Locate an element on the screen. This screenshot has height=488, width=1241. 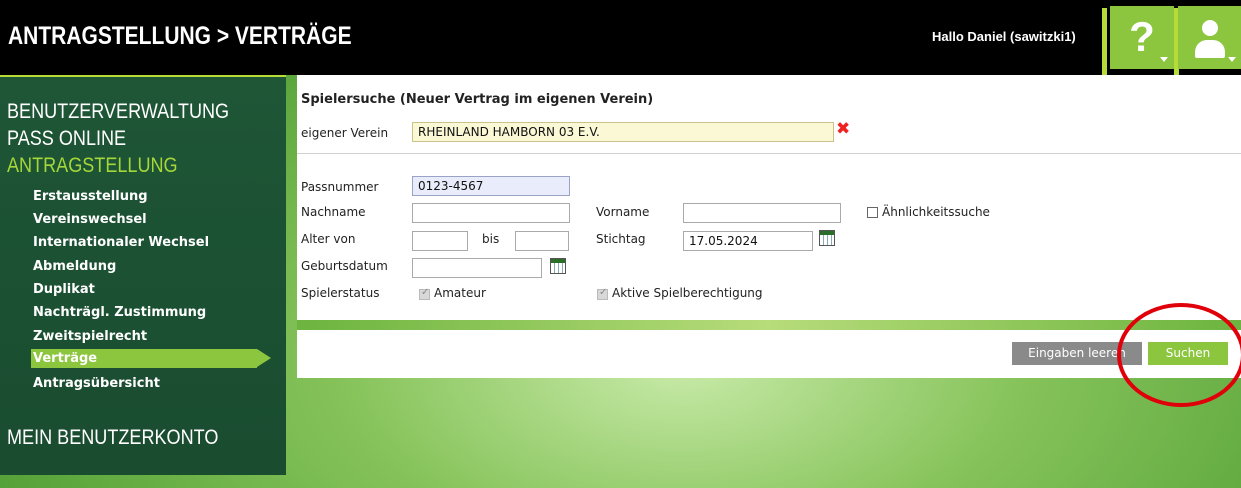
spielerstatus-label: Spielerstatus is located at coordinates (340, 293).